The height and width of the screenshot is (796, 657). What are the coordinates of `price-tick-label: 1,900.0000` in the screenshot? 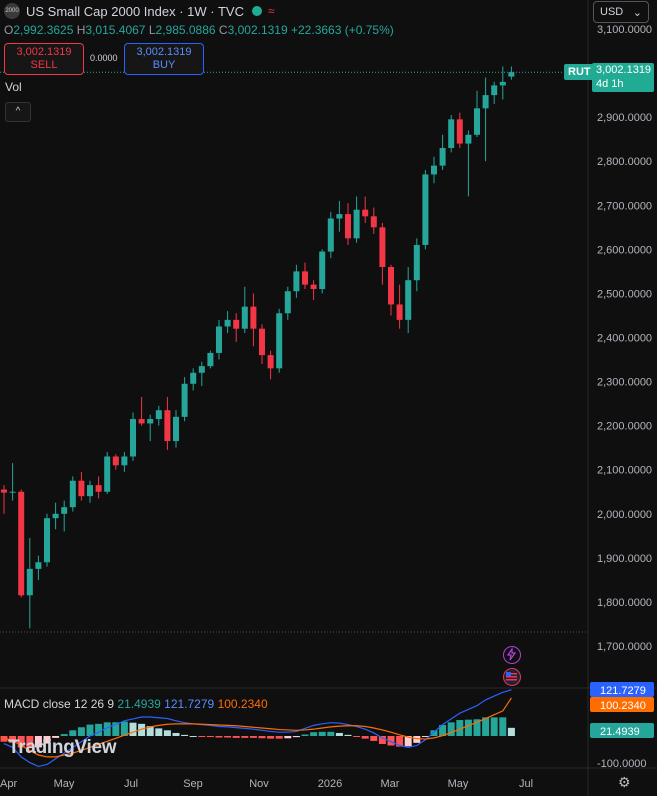 It's located at (624, 559).